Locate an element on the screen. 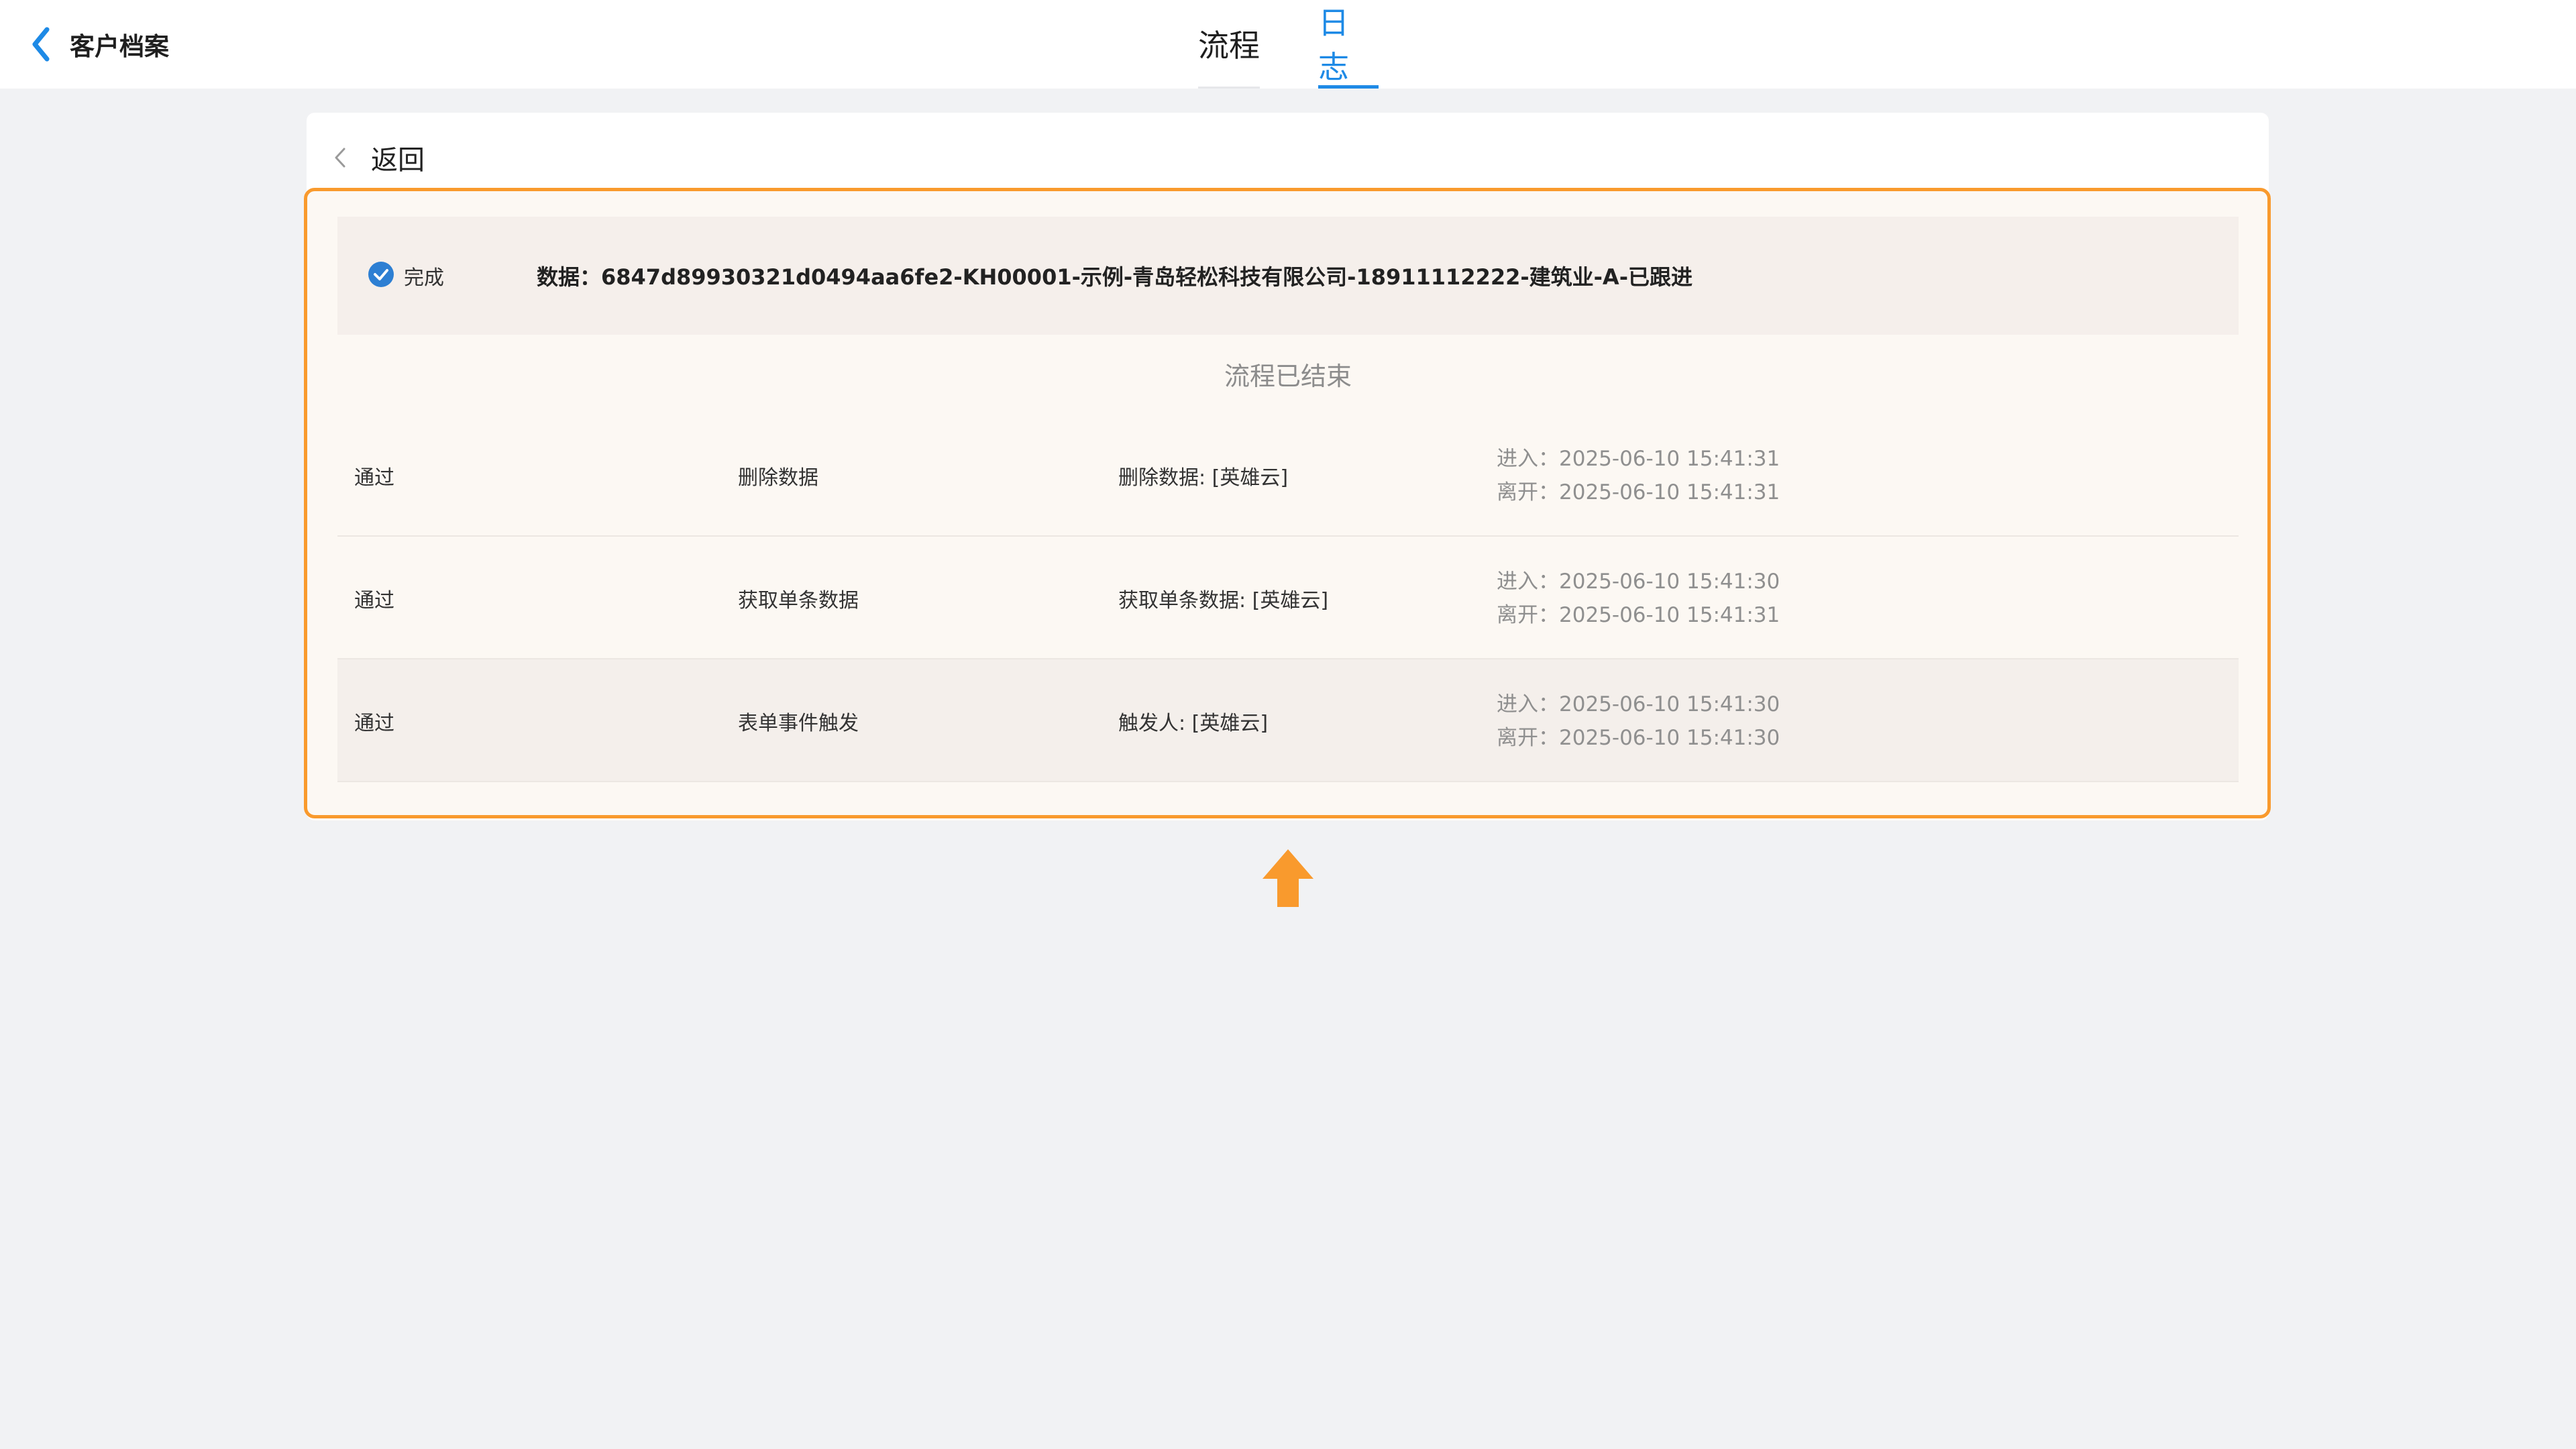 Image resolution: width=2576 pixels, height=1449 pixels. back-to-customer-archive: 客户档案 is located at coordinates (100, 44).